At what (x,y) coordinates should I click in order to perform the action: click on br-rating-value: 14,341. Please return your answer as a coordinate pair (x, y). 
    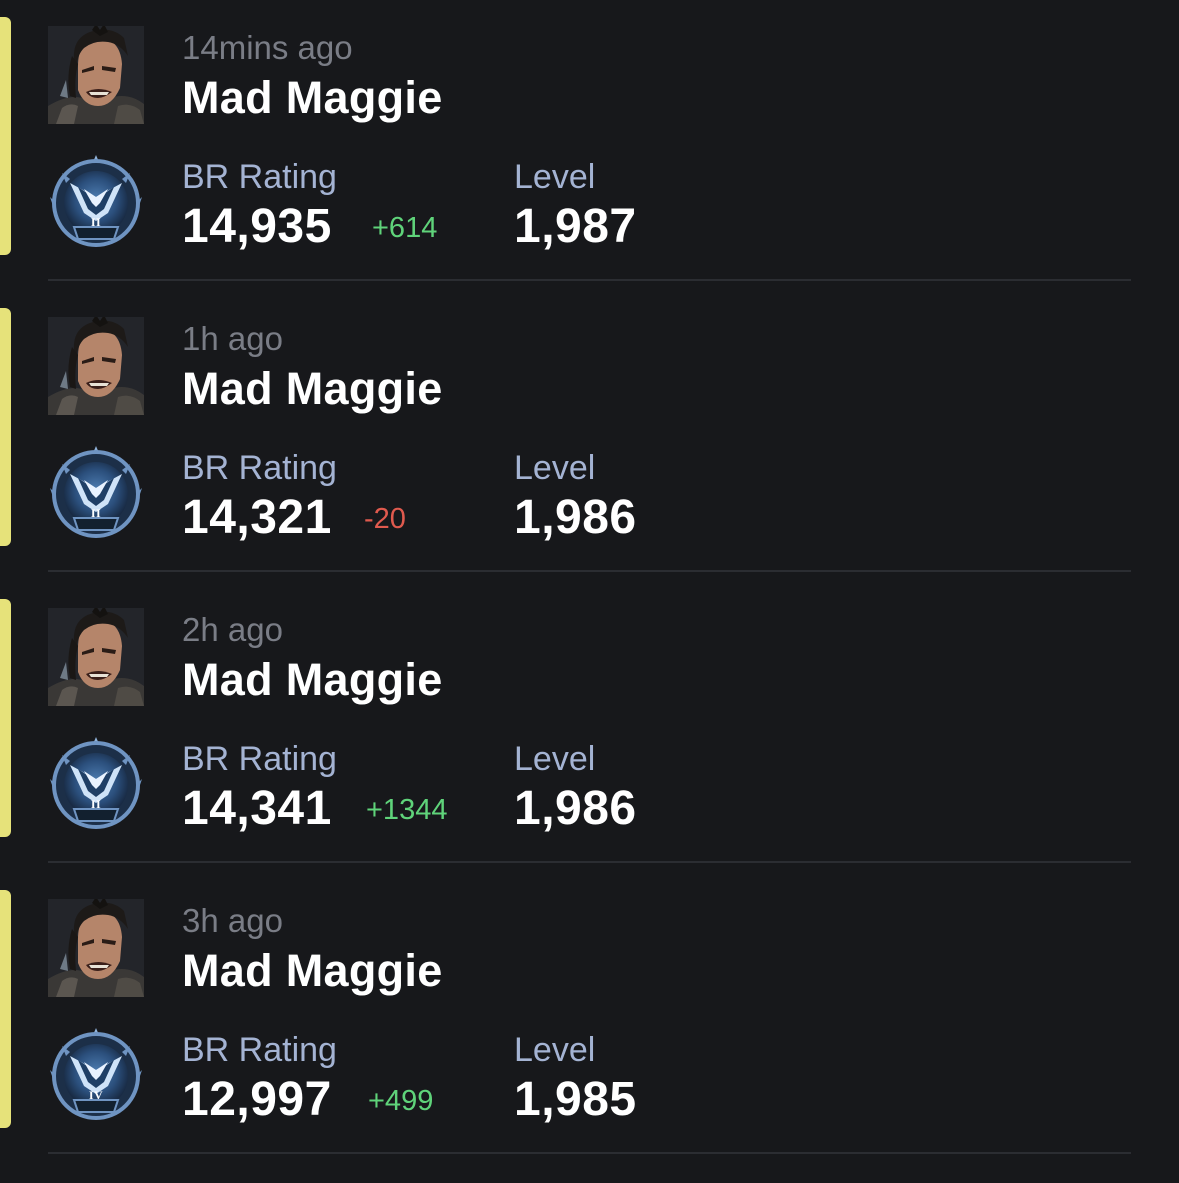
    Looking at the image, I should click on (257, 808).